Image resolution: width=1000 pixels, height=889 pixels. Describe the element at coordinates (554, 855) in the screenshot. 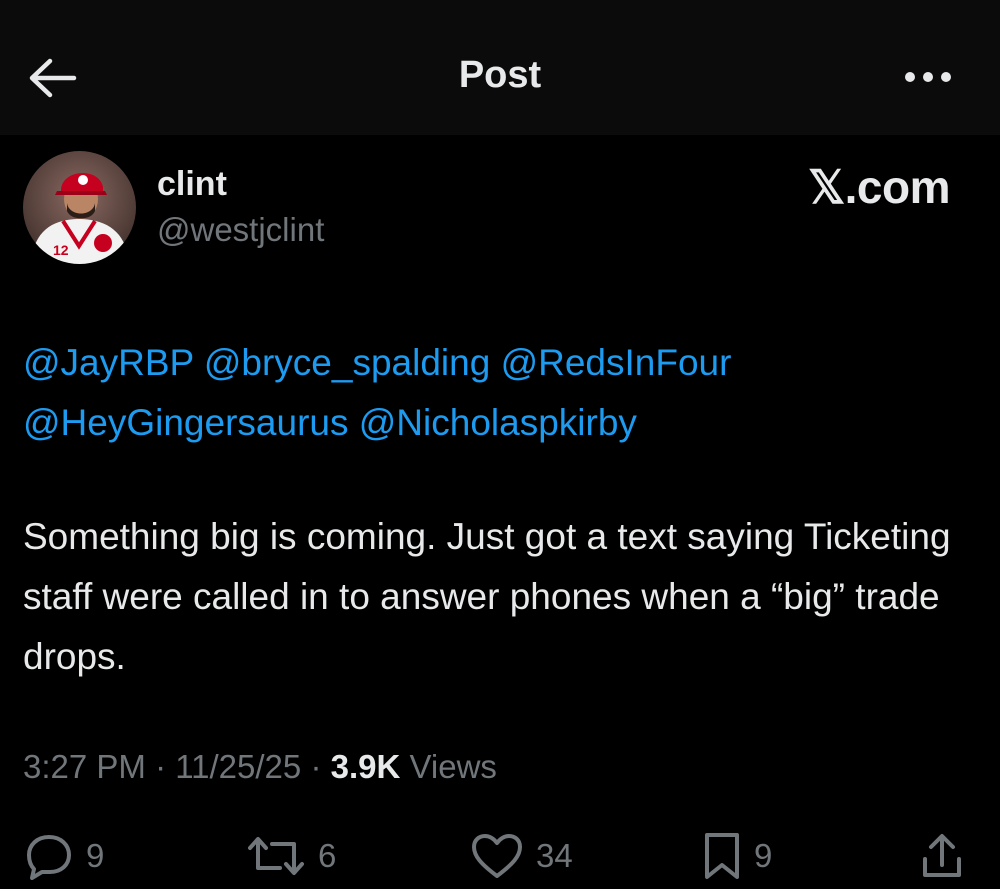

I see `like-count: 34` at that location.